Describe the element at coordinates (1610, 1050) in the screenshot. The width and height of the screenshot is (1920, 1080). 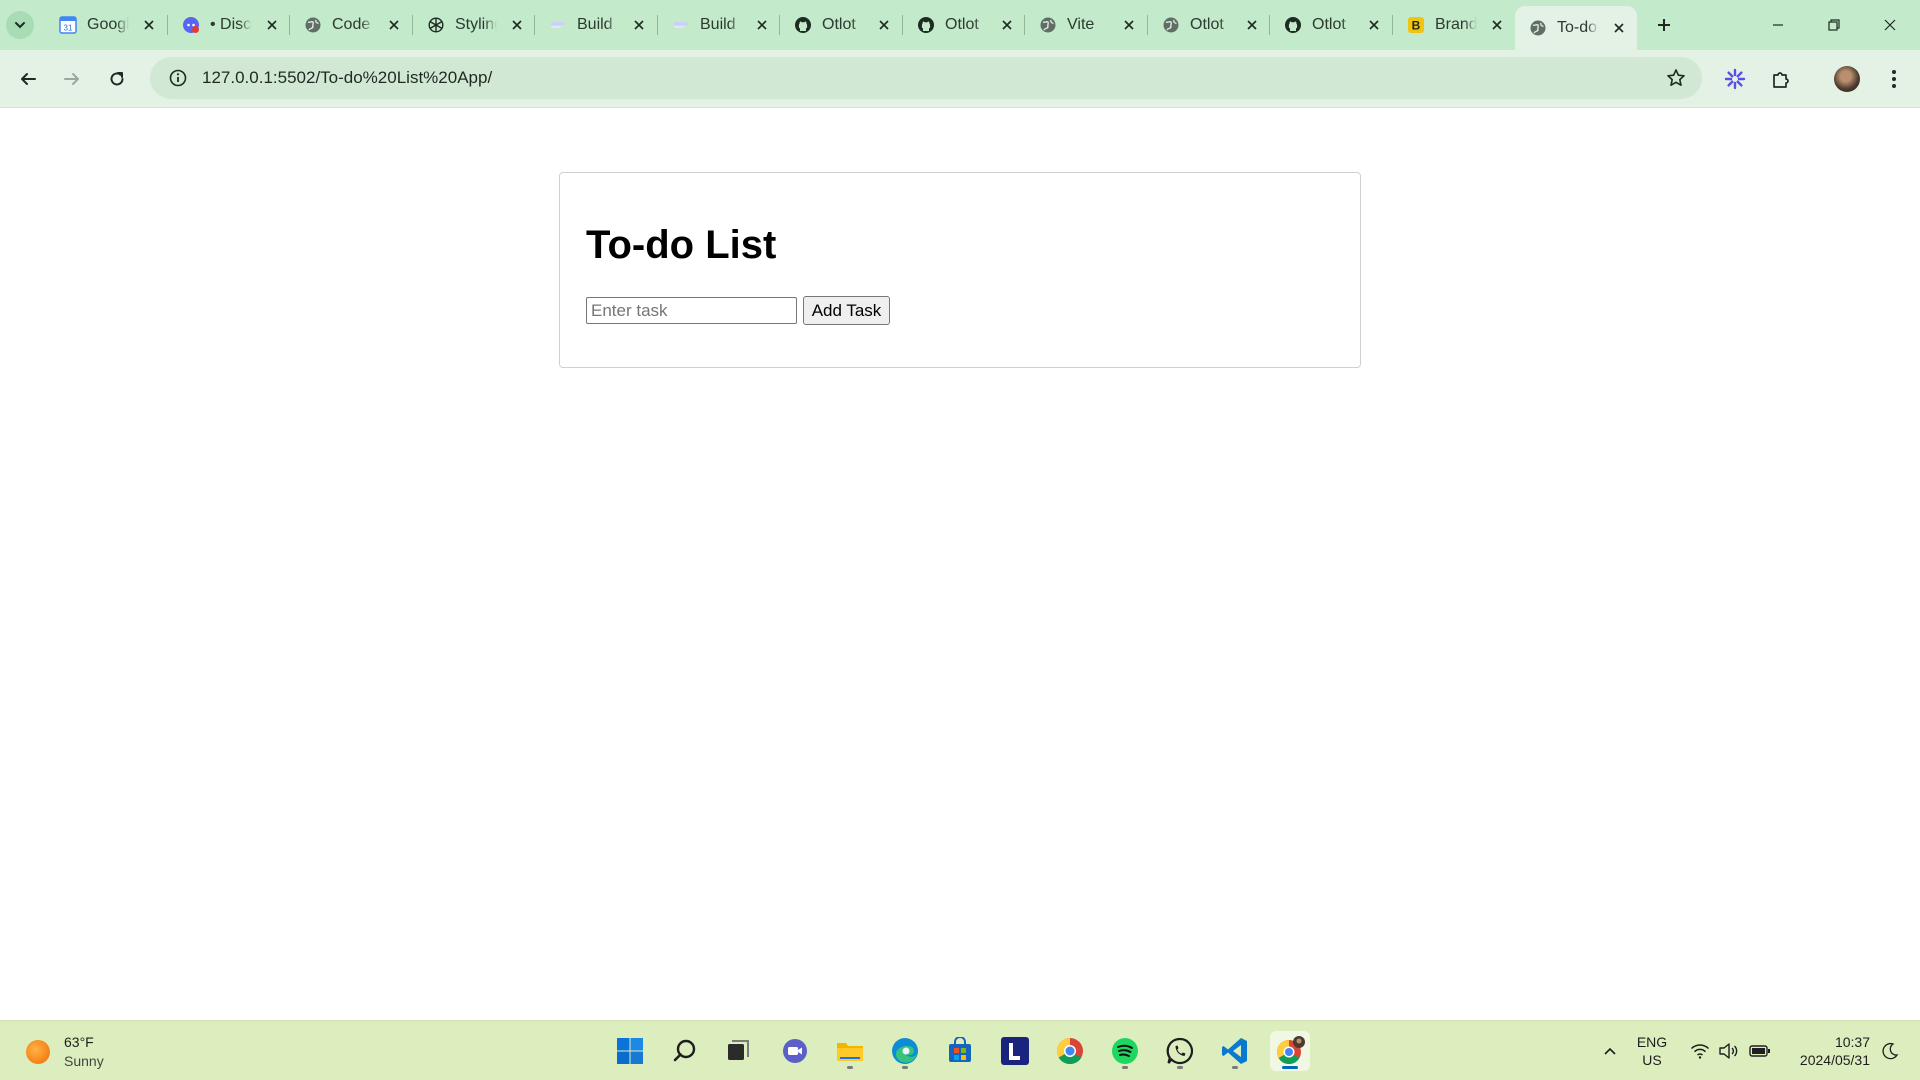
I see `show-hidden-icons-button` at that location.